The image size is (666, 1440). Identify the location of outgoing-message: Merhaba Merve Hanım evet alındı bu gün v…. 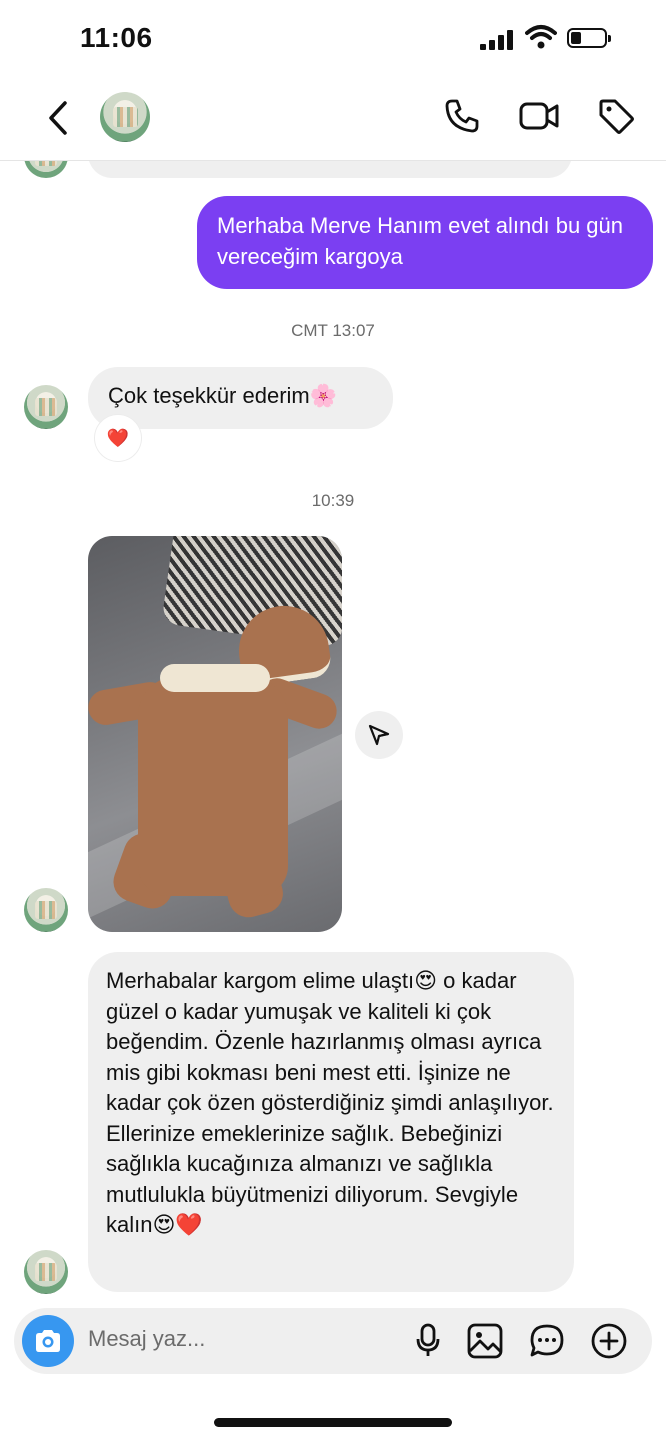
(425, 242).